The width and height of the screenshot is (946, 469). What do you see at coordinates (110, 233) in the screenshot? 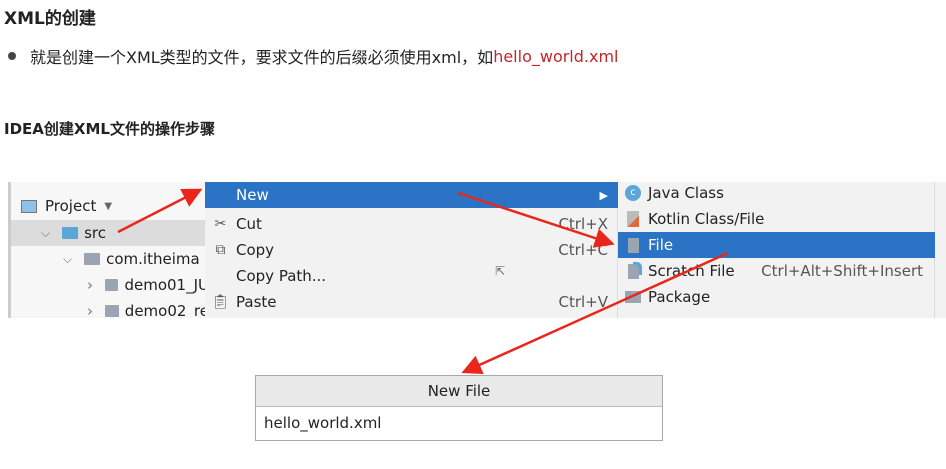
I see `tree-item-src: ⌵ src` at bounding box center [110, 233].